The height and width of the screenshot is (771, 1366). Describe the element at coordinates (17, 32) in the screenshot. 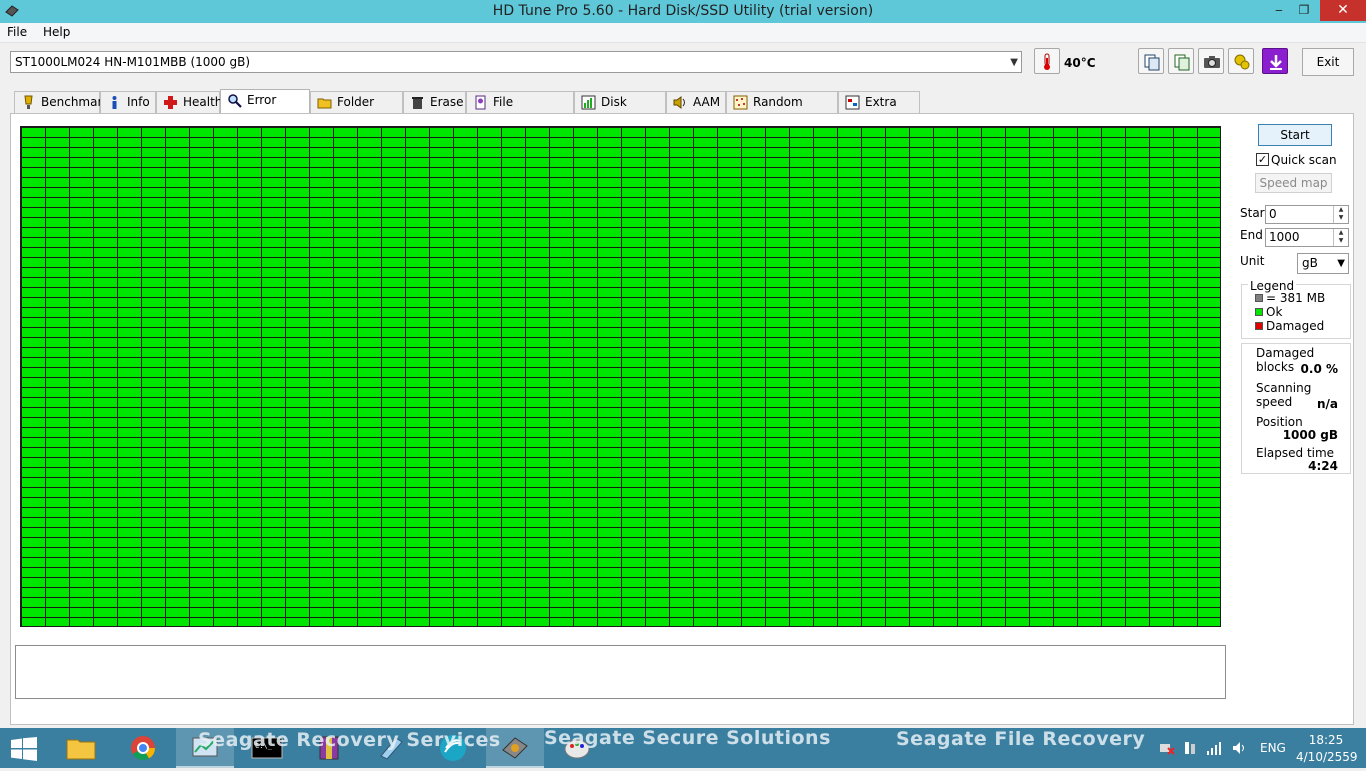

I see `menu-file: File` at that location.